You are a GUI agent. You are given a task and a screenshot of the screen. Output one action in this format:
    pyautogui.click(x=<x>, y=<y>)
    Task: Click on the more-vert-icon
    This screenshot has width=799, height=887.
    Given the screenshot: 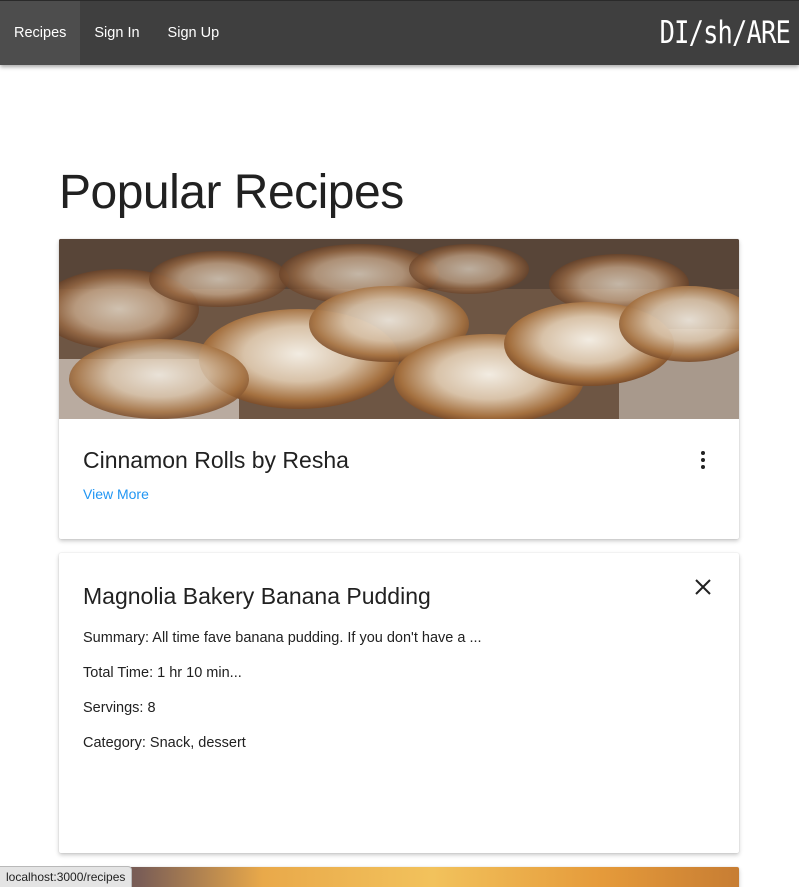 What is the action you would take?
    pyautogui.click(x=703, y=460)
    